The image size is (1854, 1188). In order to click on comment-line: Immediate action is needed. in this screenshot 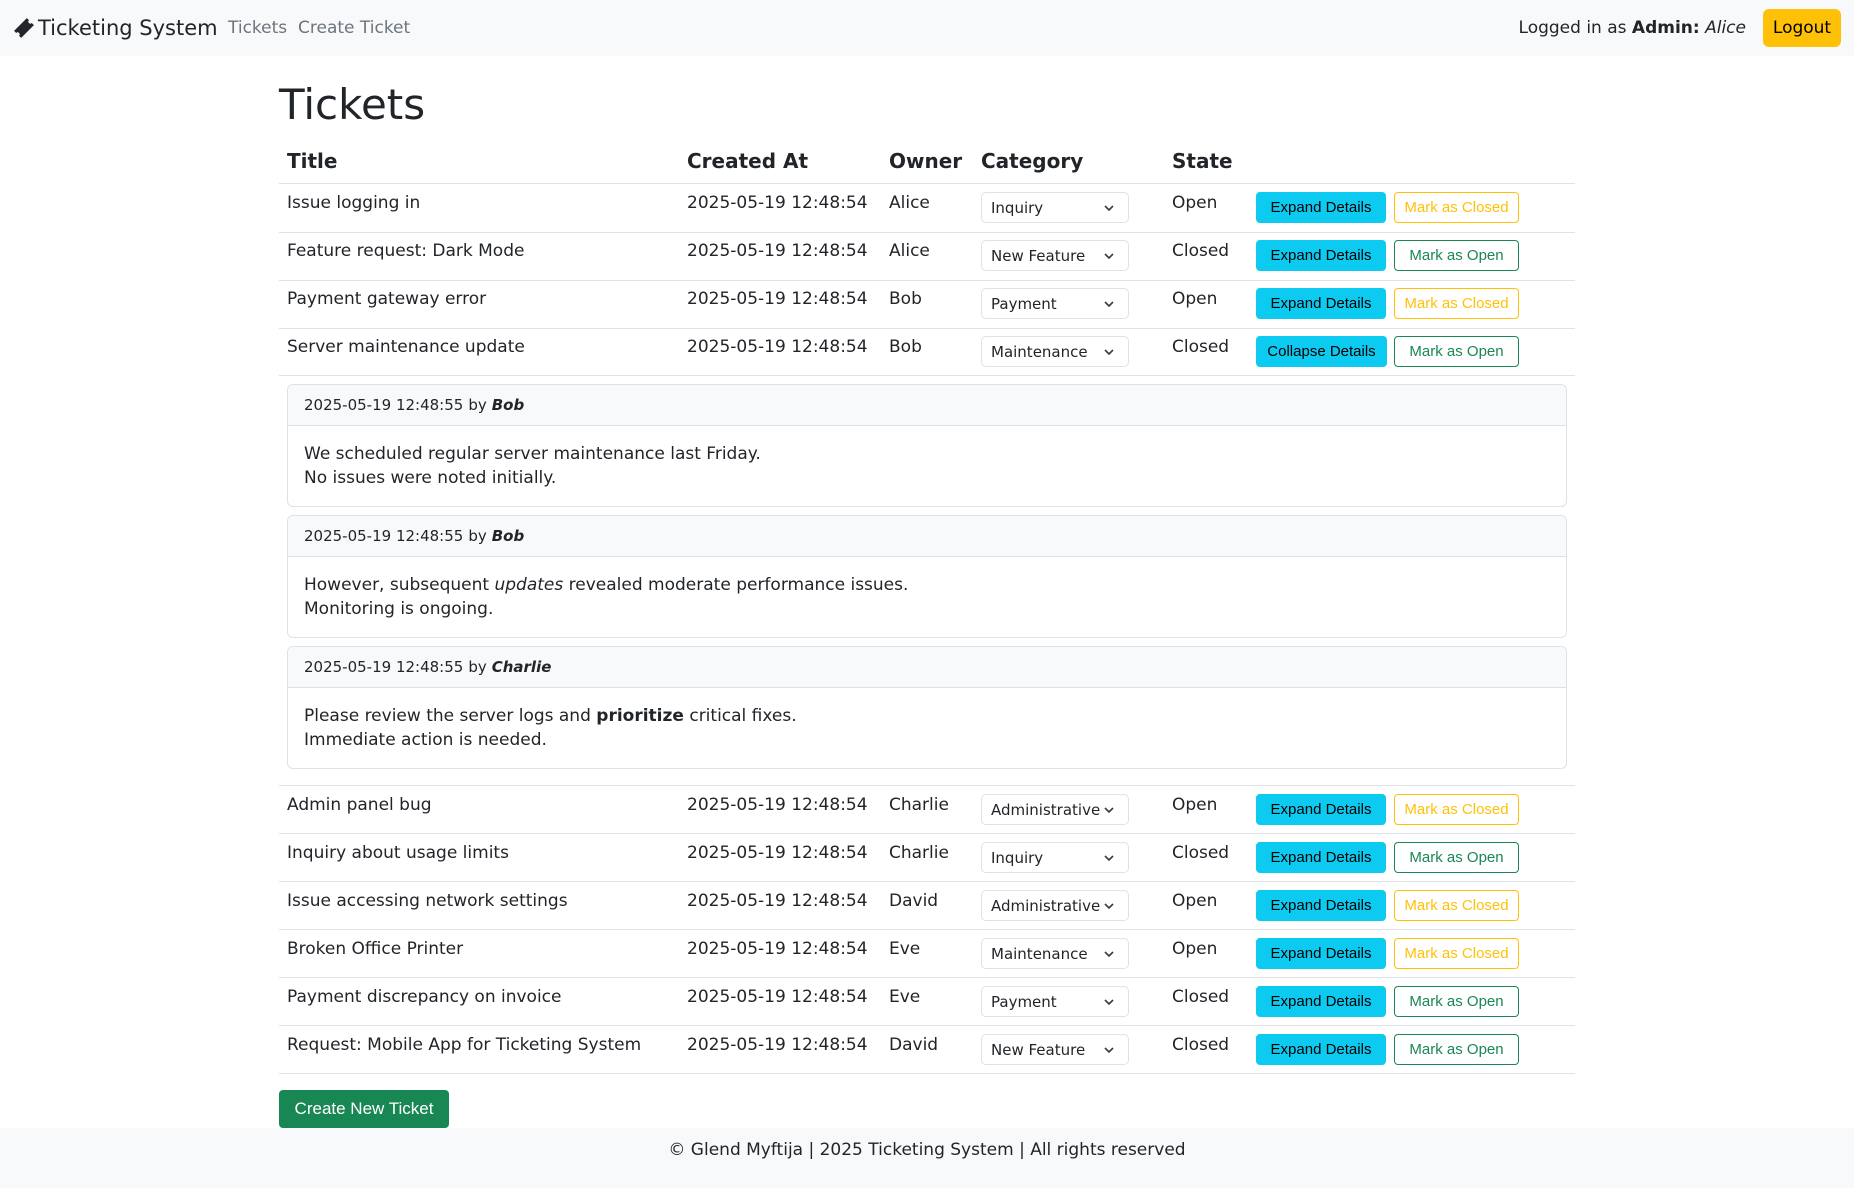, I will do `click(425, 740)`.